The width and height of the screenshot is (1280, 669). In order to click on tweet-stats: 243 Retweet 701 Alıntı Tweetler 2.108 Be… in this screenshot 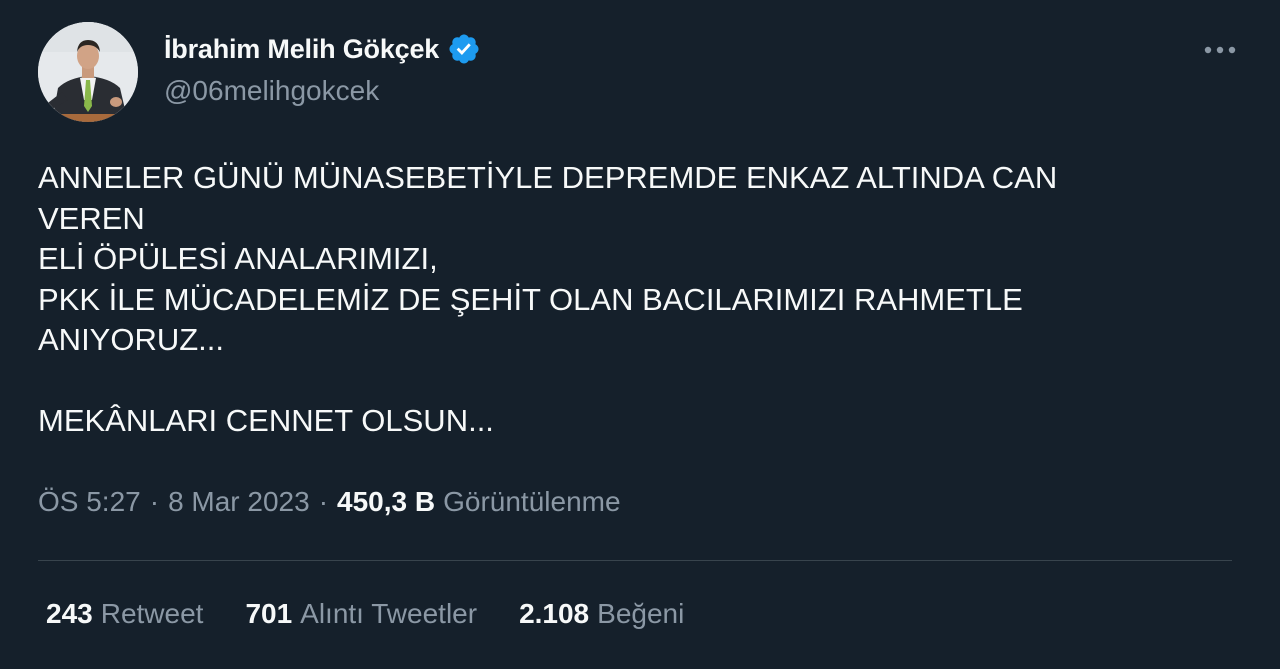, I will do `click(365, 614)`.